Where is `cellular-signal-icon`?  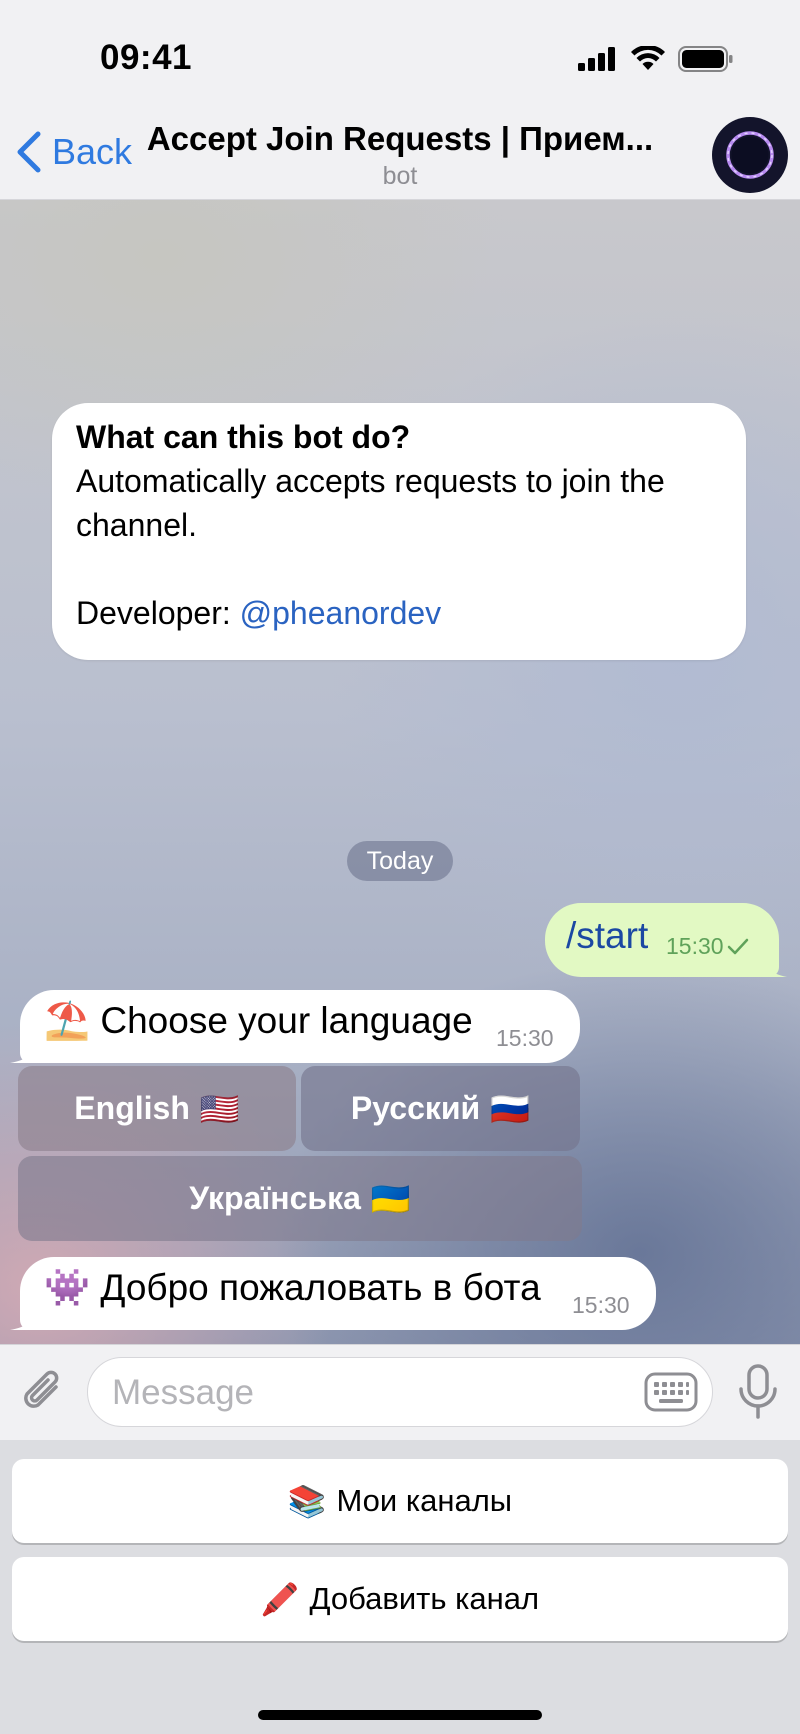
cellular-signal-icon is located at coordinates (596, 59).